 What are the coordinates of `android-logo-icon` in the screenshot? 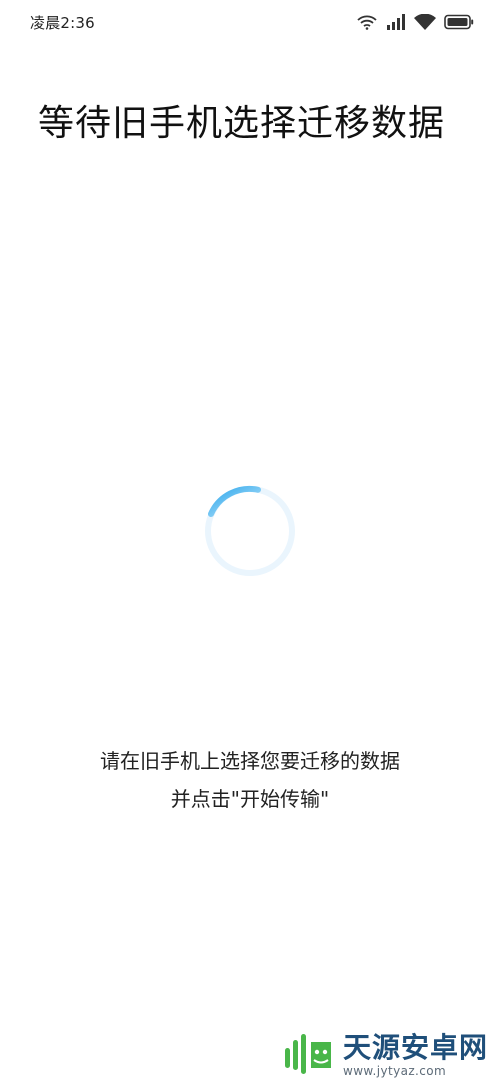 It's located at (307, 1054).